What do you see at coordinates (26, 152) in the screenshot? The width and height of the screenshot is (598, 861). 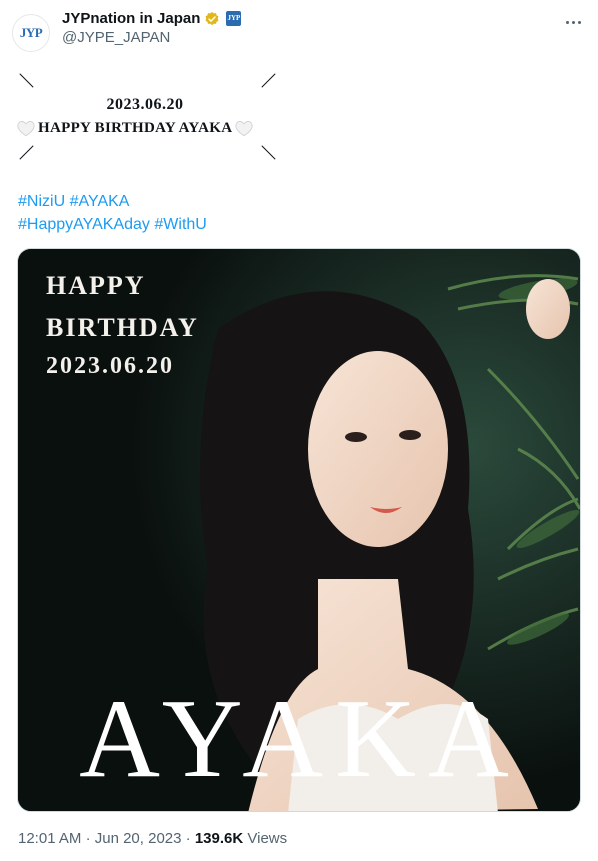 I see `deco-slash-bottom-left` at bounding box center [26, 152].